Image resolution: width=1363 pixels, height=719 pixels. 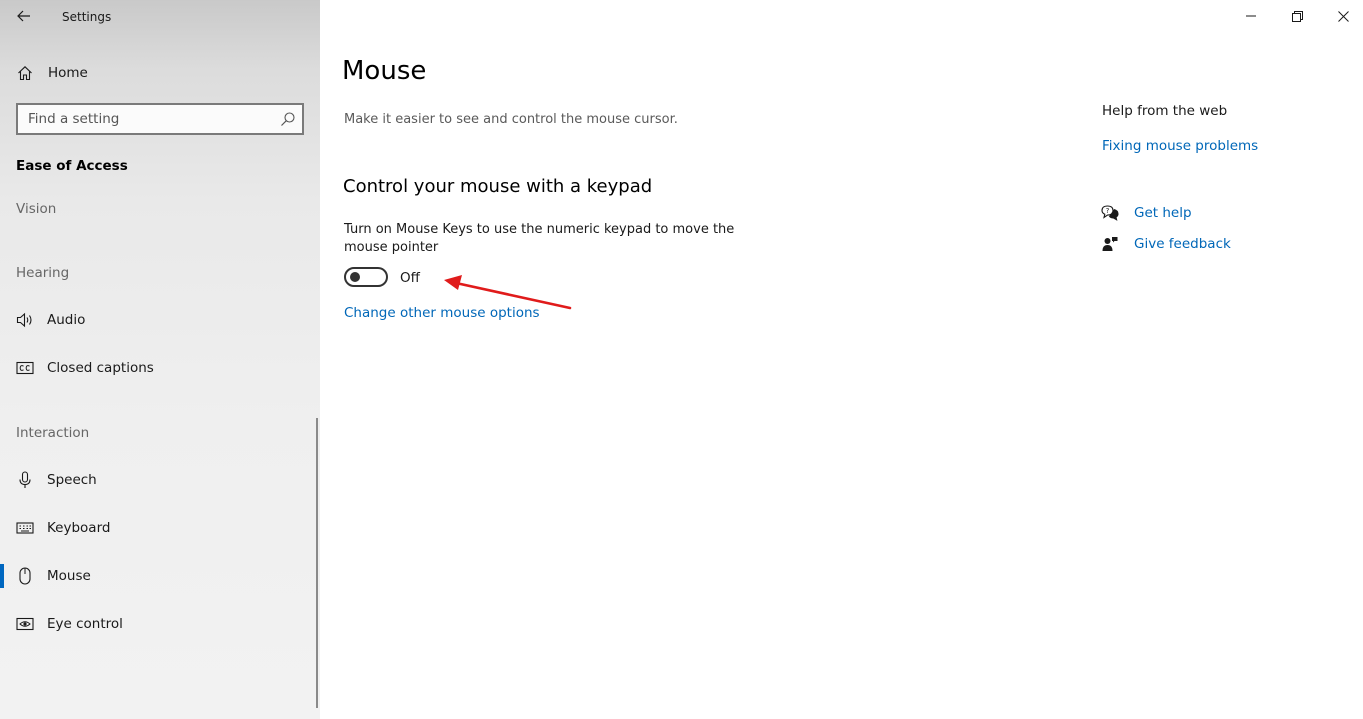 What do you see at coordinates (87, 17) in the screenshot?
I see `app-title: Settings` at bounding box center [87, 17].